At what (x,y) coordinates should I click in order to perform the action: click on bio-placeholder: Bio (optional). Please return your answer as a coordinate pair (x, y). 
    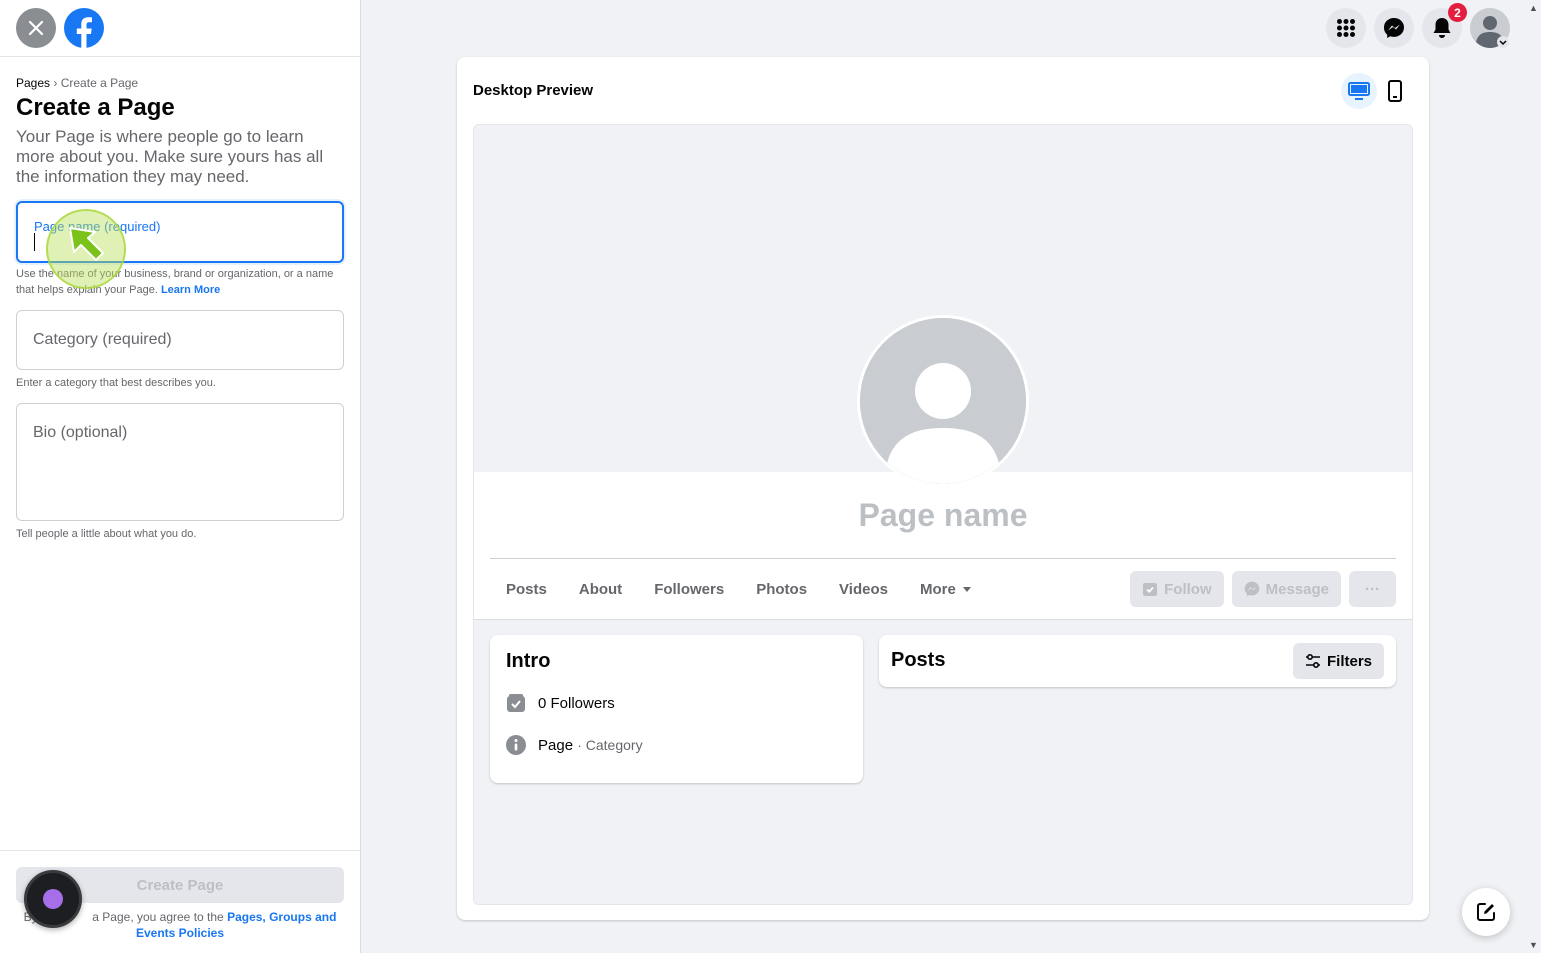
    Looking at the image, I should click on (80, 432).